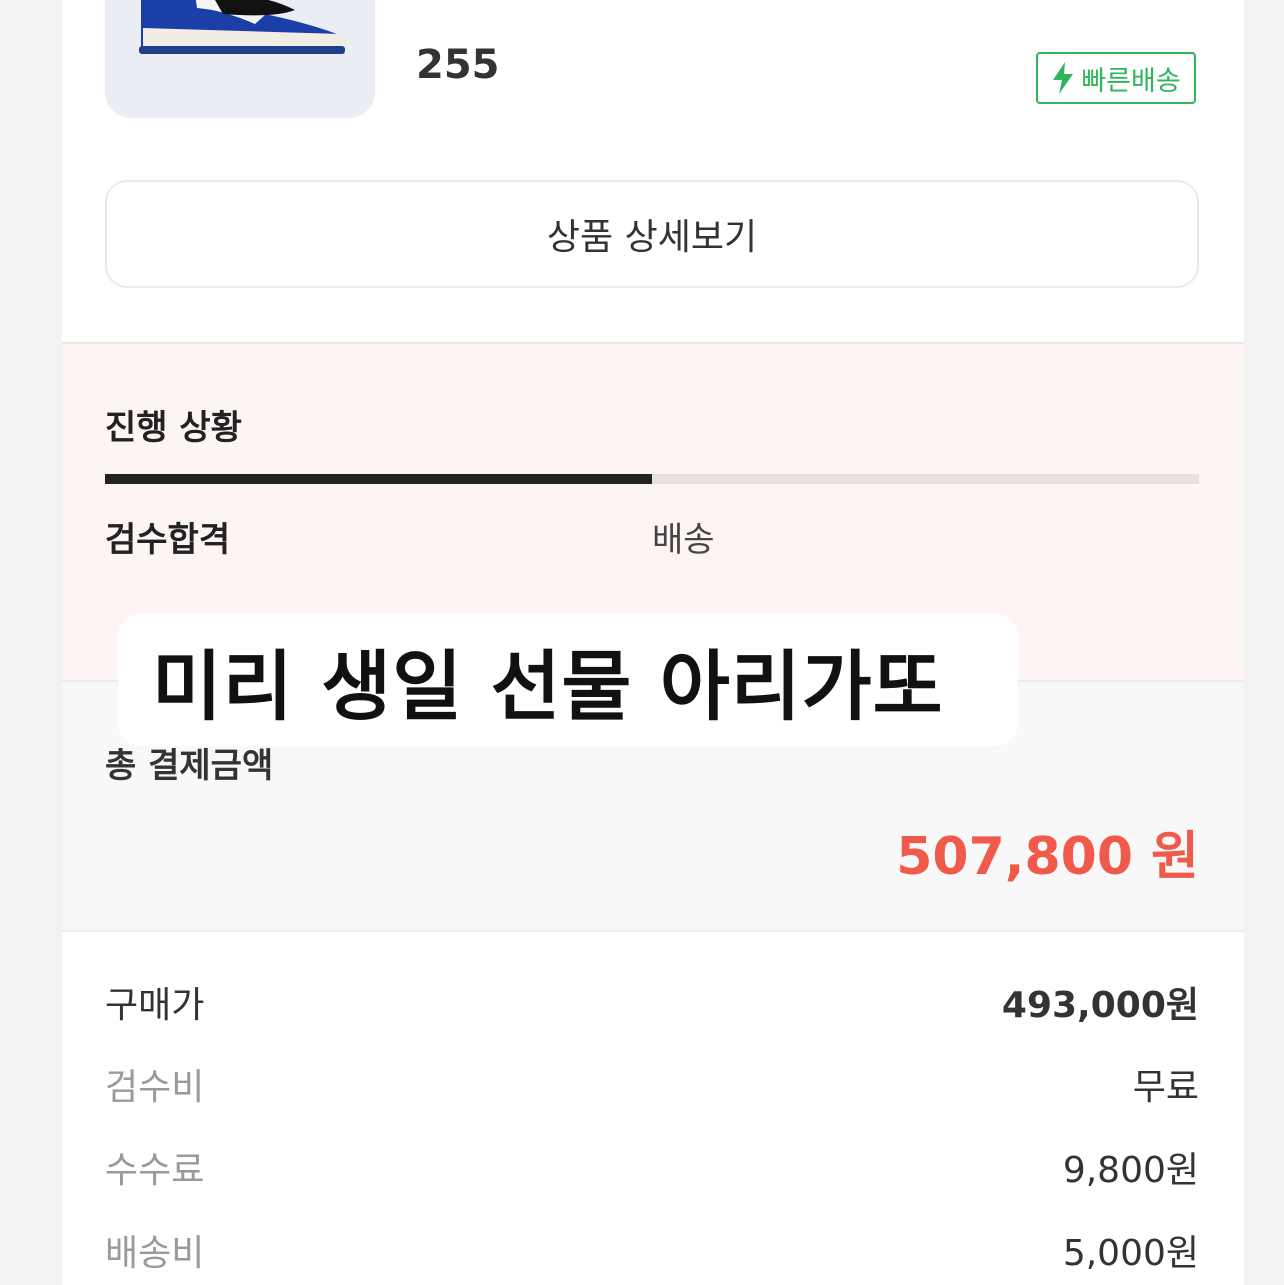 The width and height of the screenshot is (1284, 1285). What do you see at coordinates (1130, 1253) in the screenshot?
I see `breakdown-value: 5,000원` at bounding box center [1130, 1253].